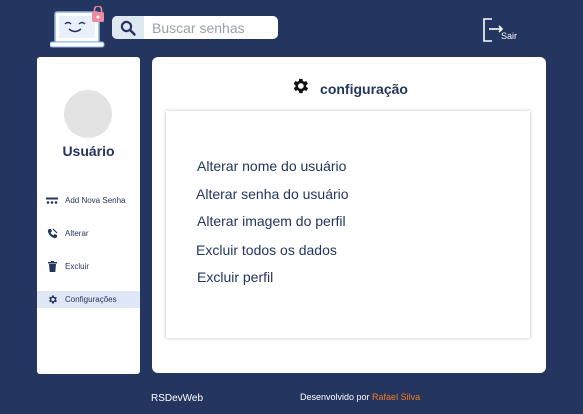 This screenshot has width=583, height=414. I want to click on option-delete-profile: Excluir perfil, so click(235, 277).